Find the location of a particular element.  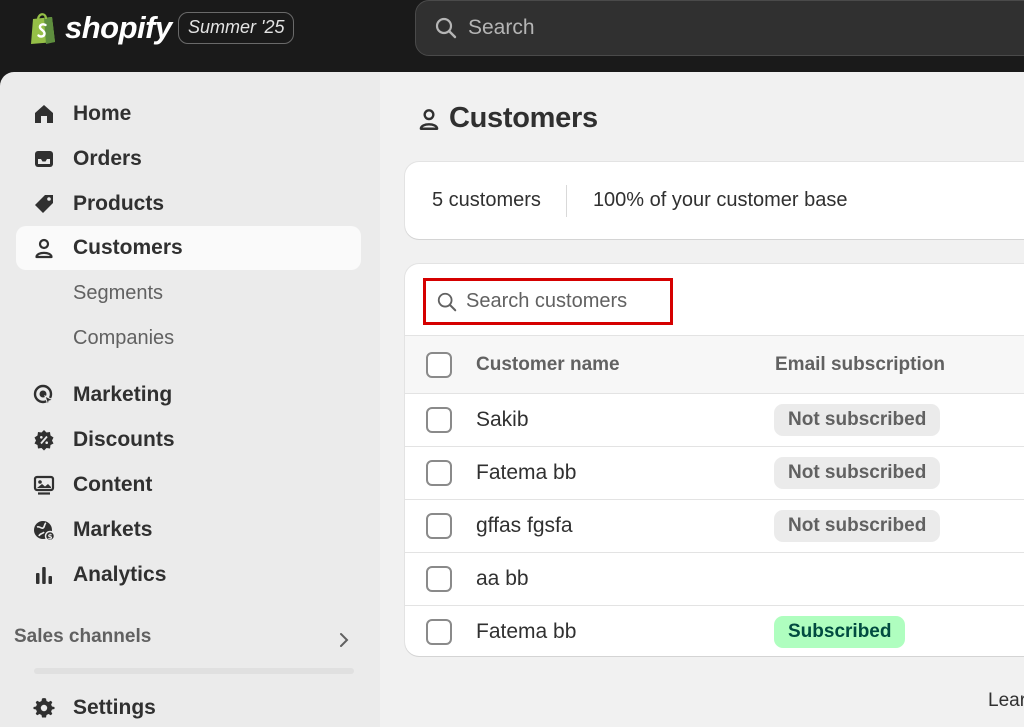

sidebar-item-label: Analytics is located at coordinates (120, 574).